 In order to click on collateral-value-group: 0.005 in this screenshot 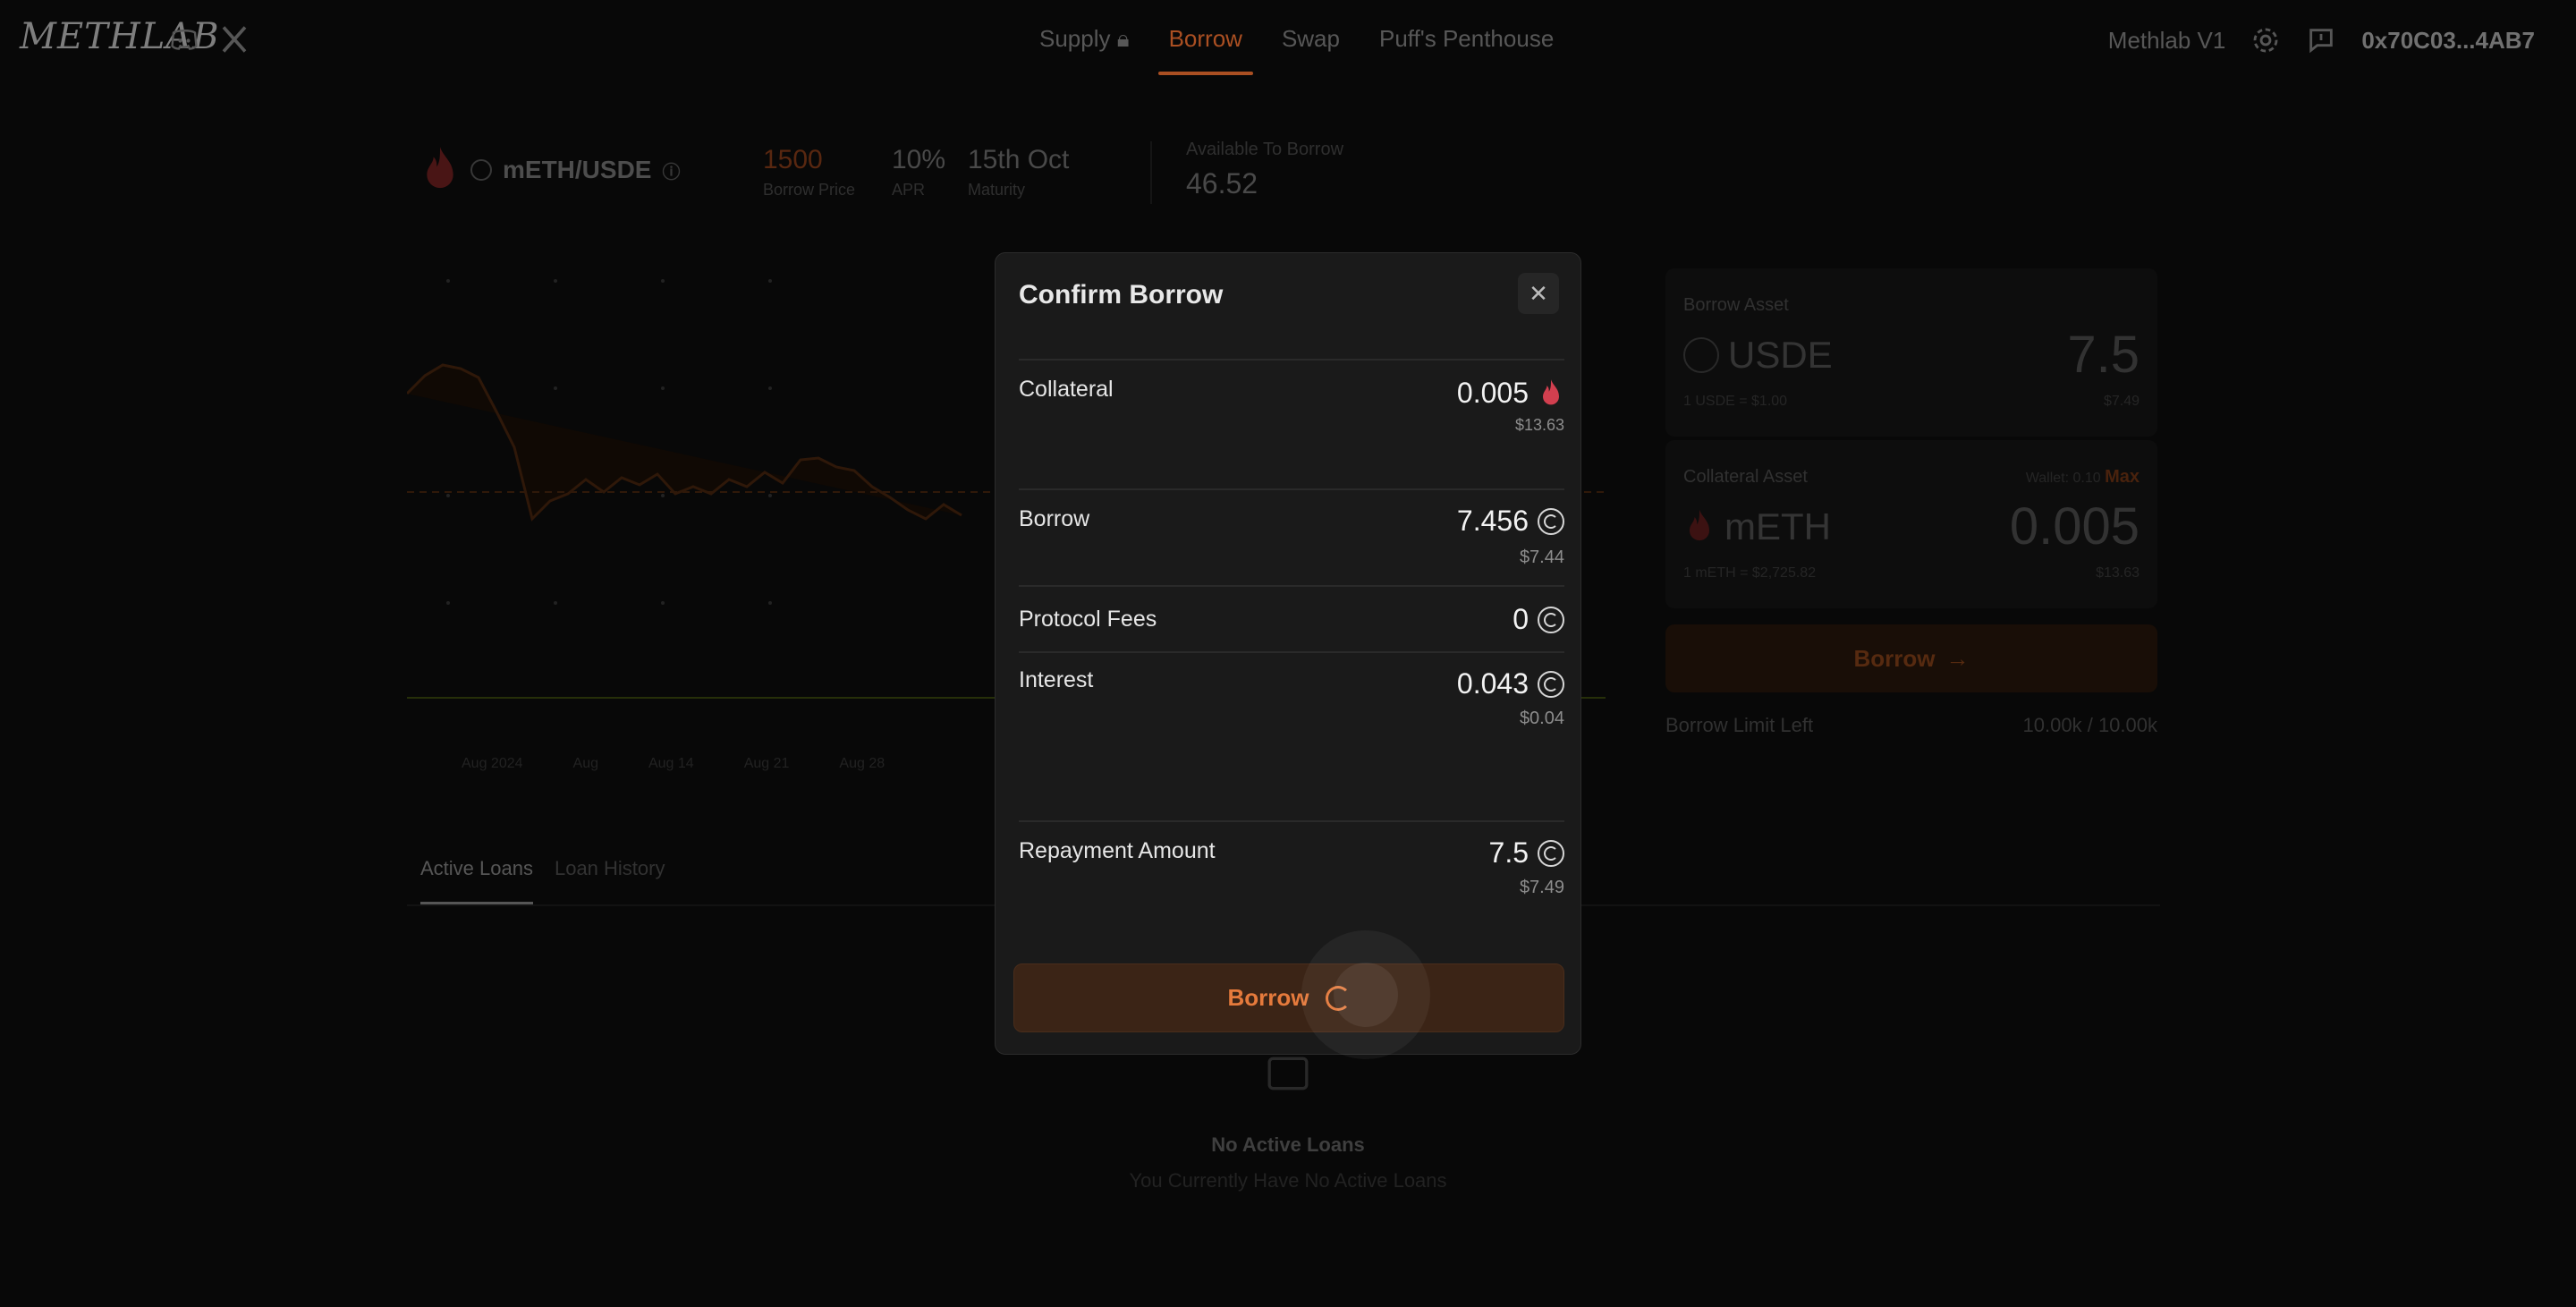, I will do `click(1510, 393)`.